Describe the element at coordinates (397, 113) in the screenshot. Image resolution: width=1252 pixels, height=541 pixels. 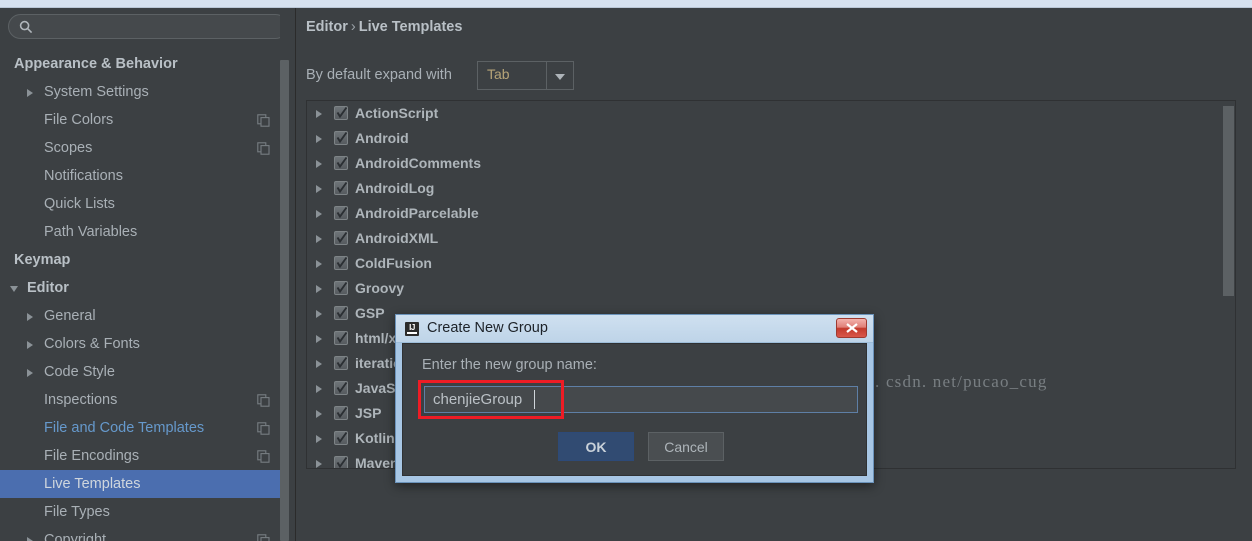
I see `group-name: ActionScript` at that location.